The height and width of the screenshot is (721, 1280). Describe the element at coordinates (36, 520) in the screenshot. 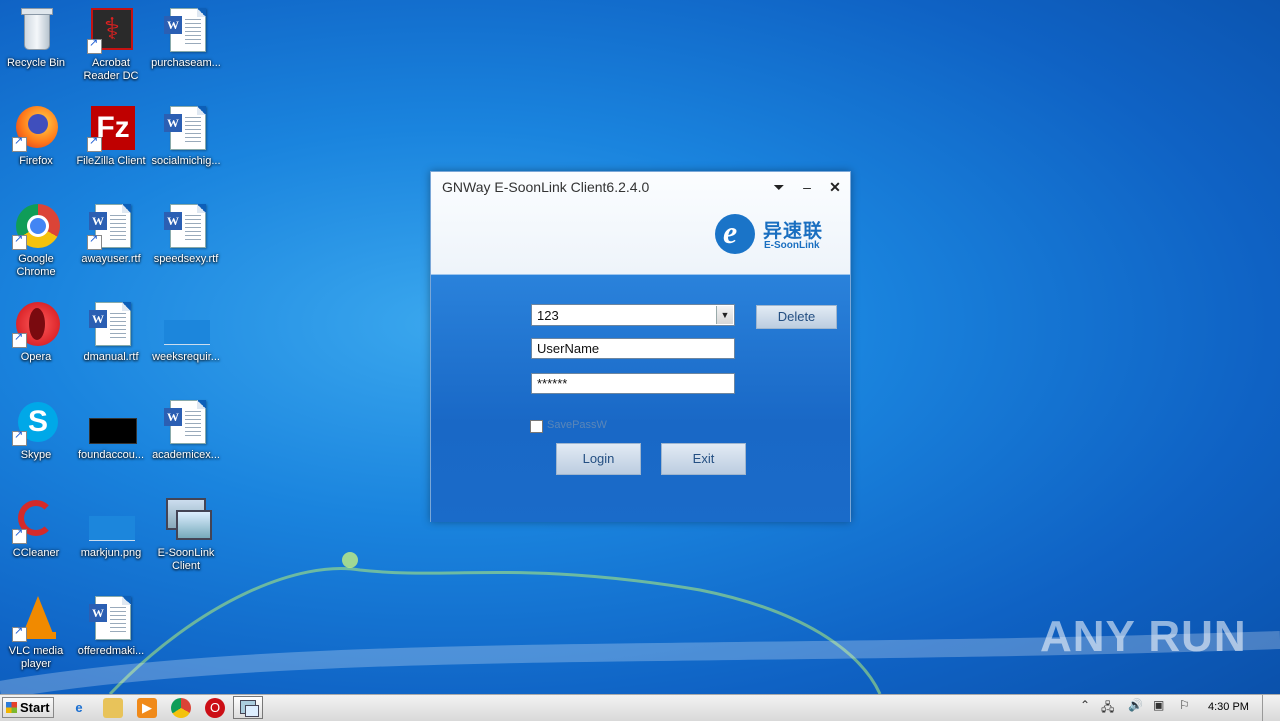

I see `ccleaner-icon` at that location.